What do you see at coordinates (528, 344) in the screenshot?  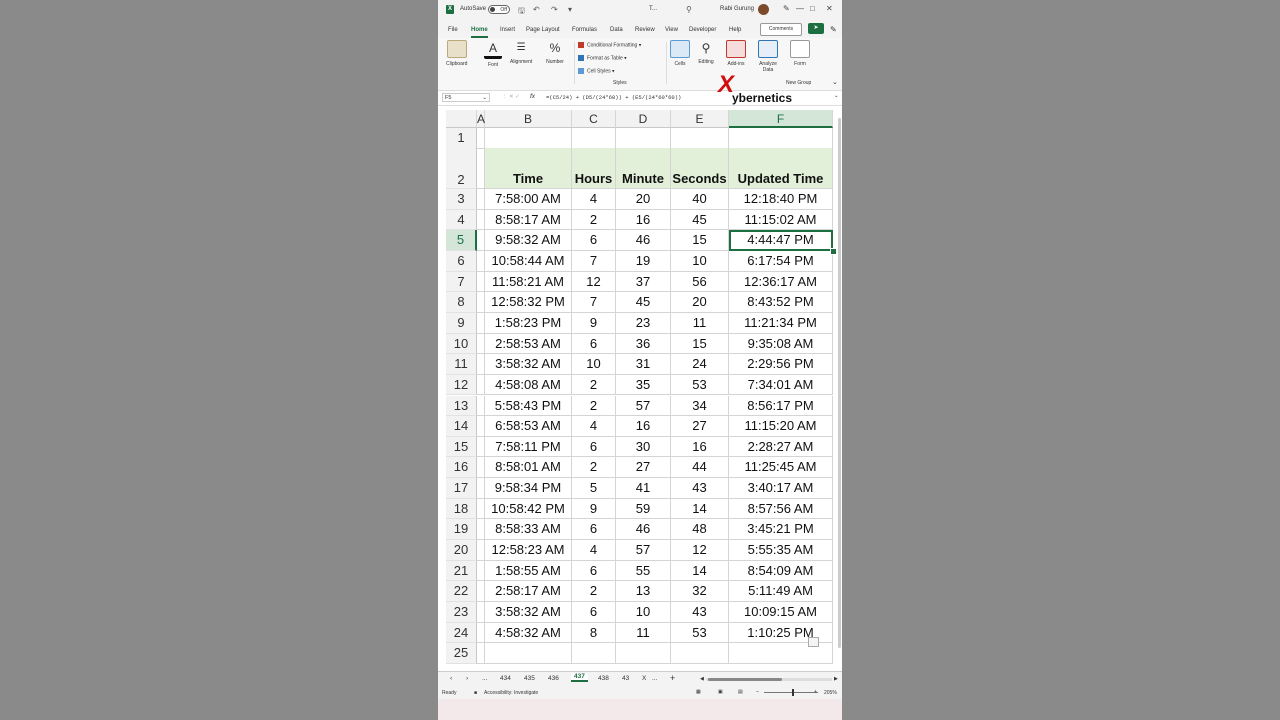 I see `cell-time-10: 2:58:53 AM` at bounding box center [528, 344].